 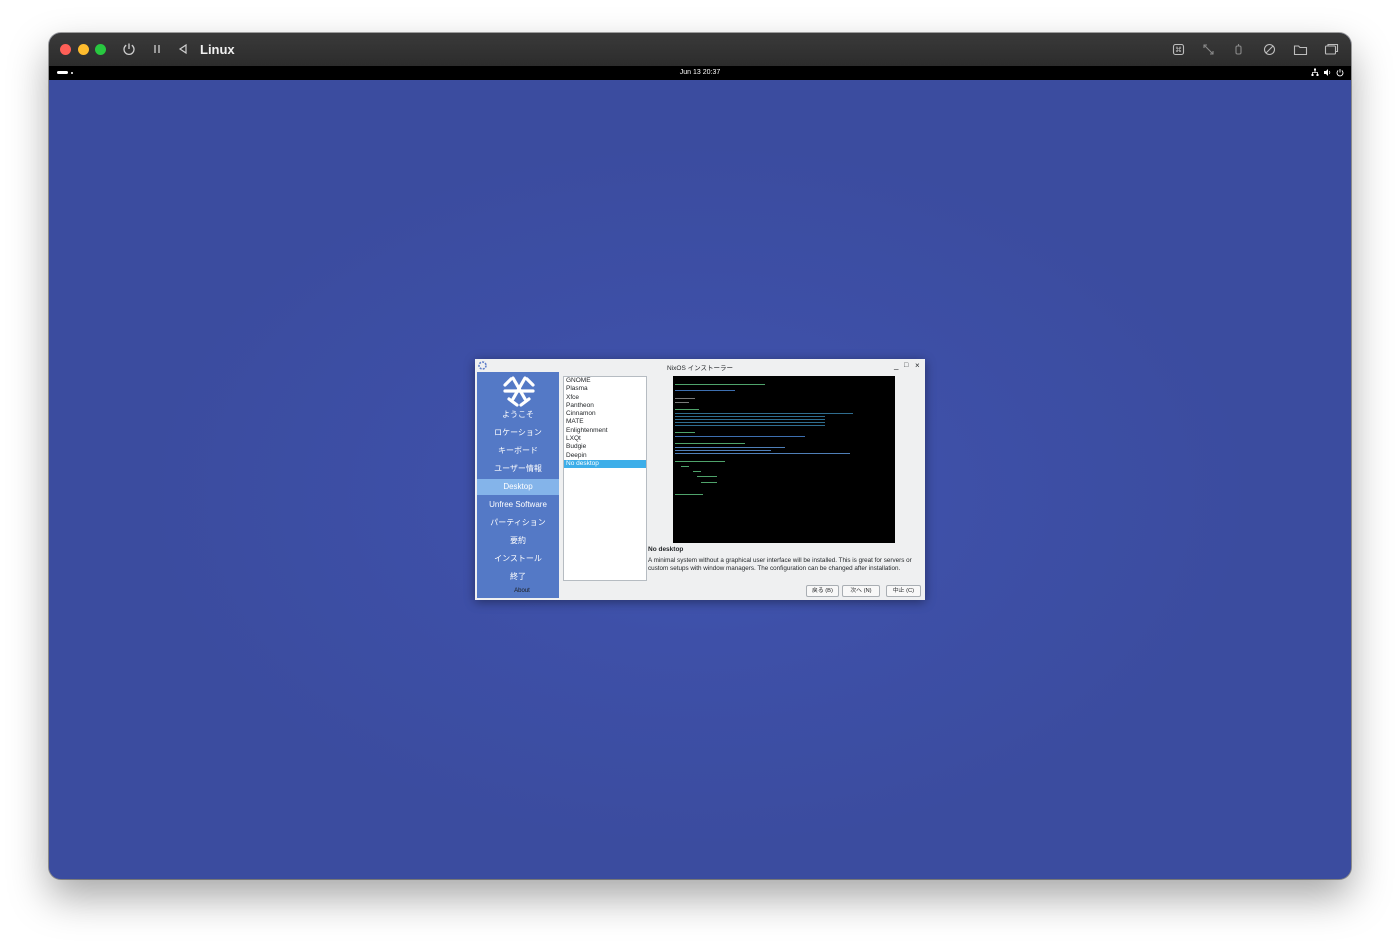 What do you see at coordinates (605, 389) in the screenshot?
I see `list-item: Plasma` at bounding box center [605, 389].